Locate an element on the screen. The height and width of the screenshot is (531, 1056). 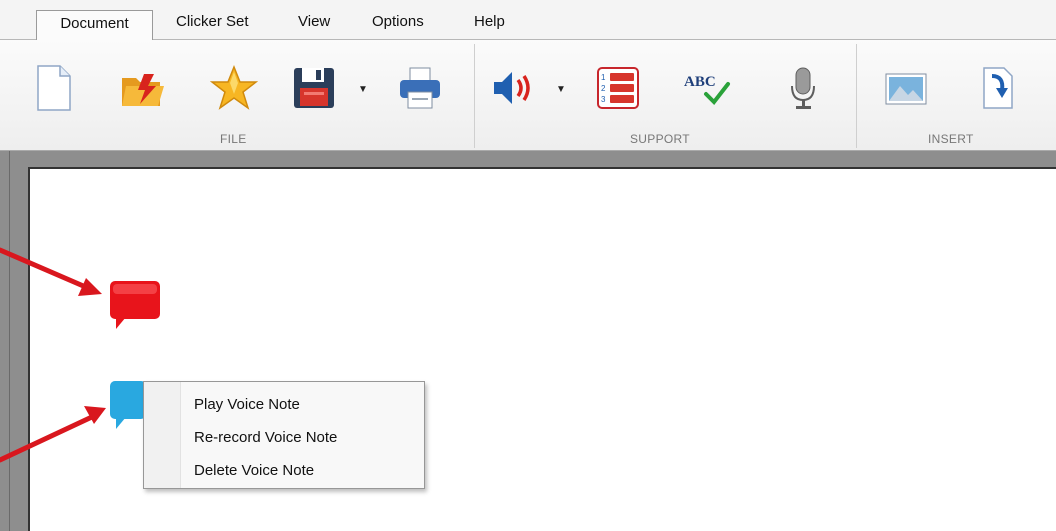
numbered-list-button: 1 2 3 is located at coordinates (618, 88).